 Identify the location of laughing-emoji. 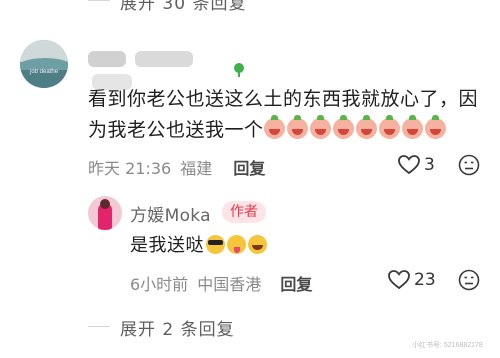
(257, 244).